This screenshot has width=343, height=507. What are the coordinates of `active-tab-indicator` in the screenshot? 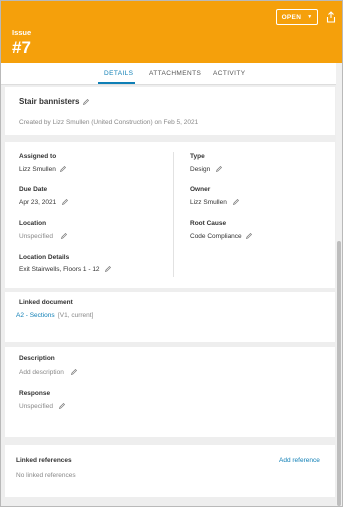 It's located at (116, 83).